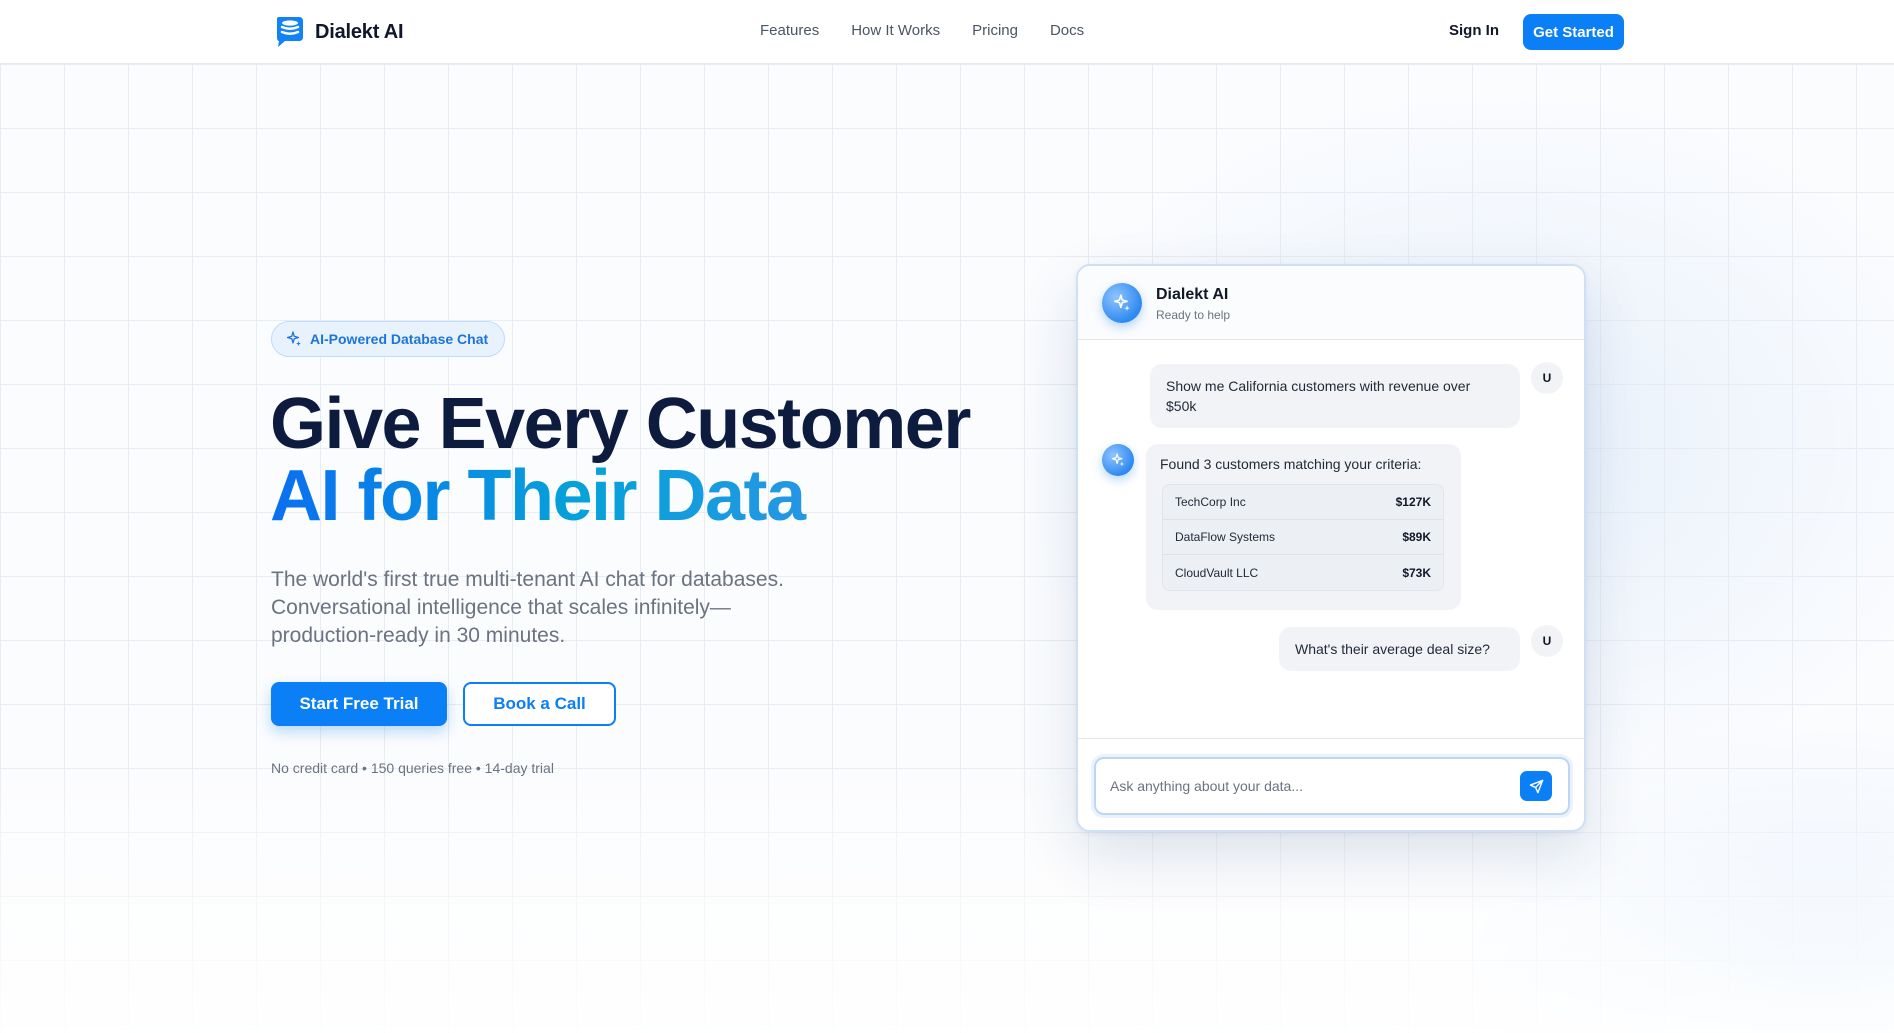 This screenshot has height=1033, width=1894. I want to click on customer-revenue: $89K, so click(1416, 537).